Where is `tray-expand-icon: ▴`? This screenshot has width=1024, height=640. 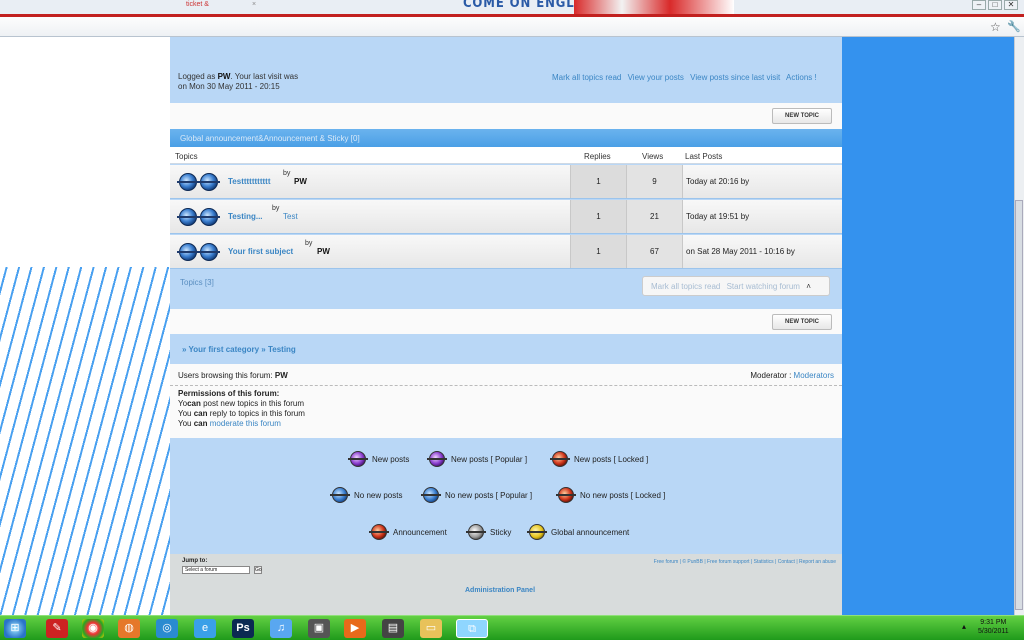 tray-expand-icon: ▴ is located at coordinates (964, 626).